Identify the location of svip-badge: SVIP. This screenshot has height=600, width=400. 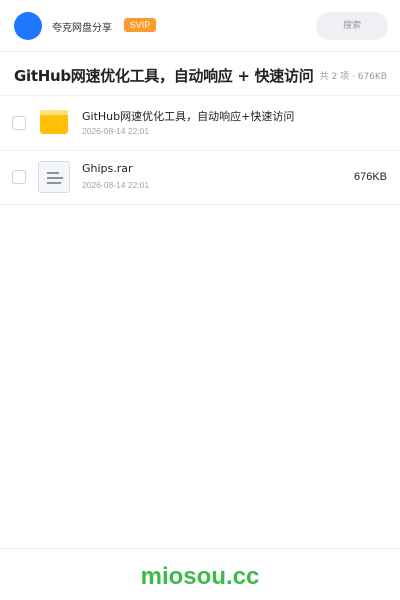
(140, 25).